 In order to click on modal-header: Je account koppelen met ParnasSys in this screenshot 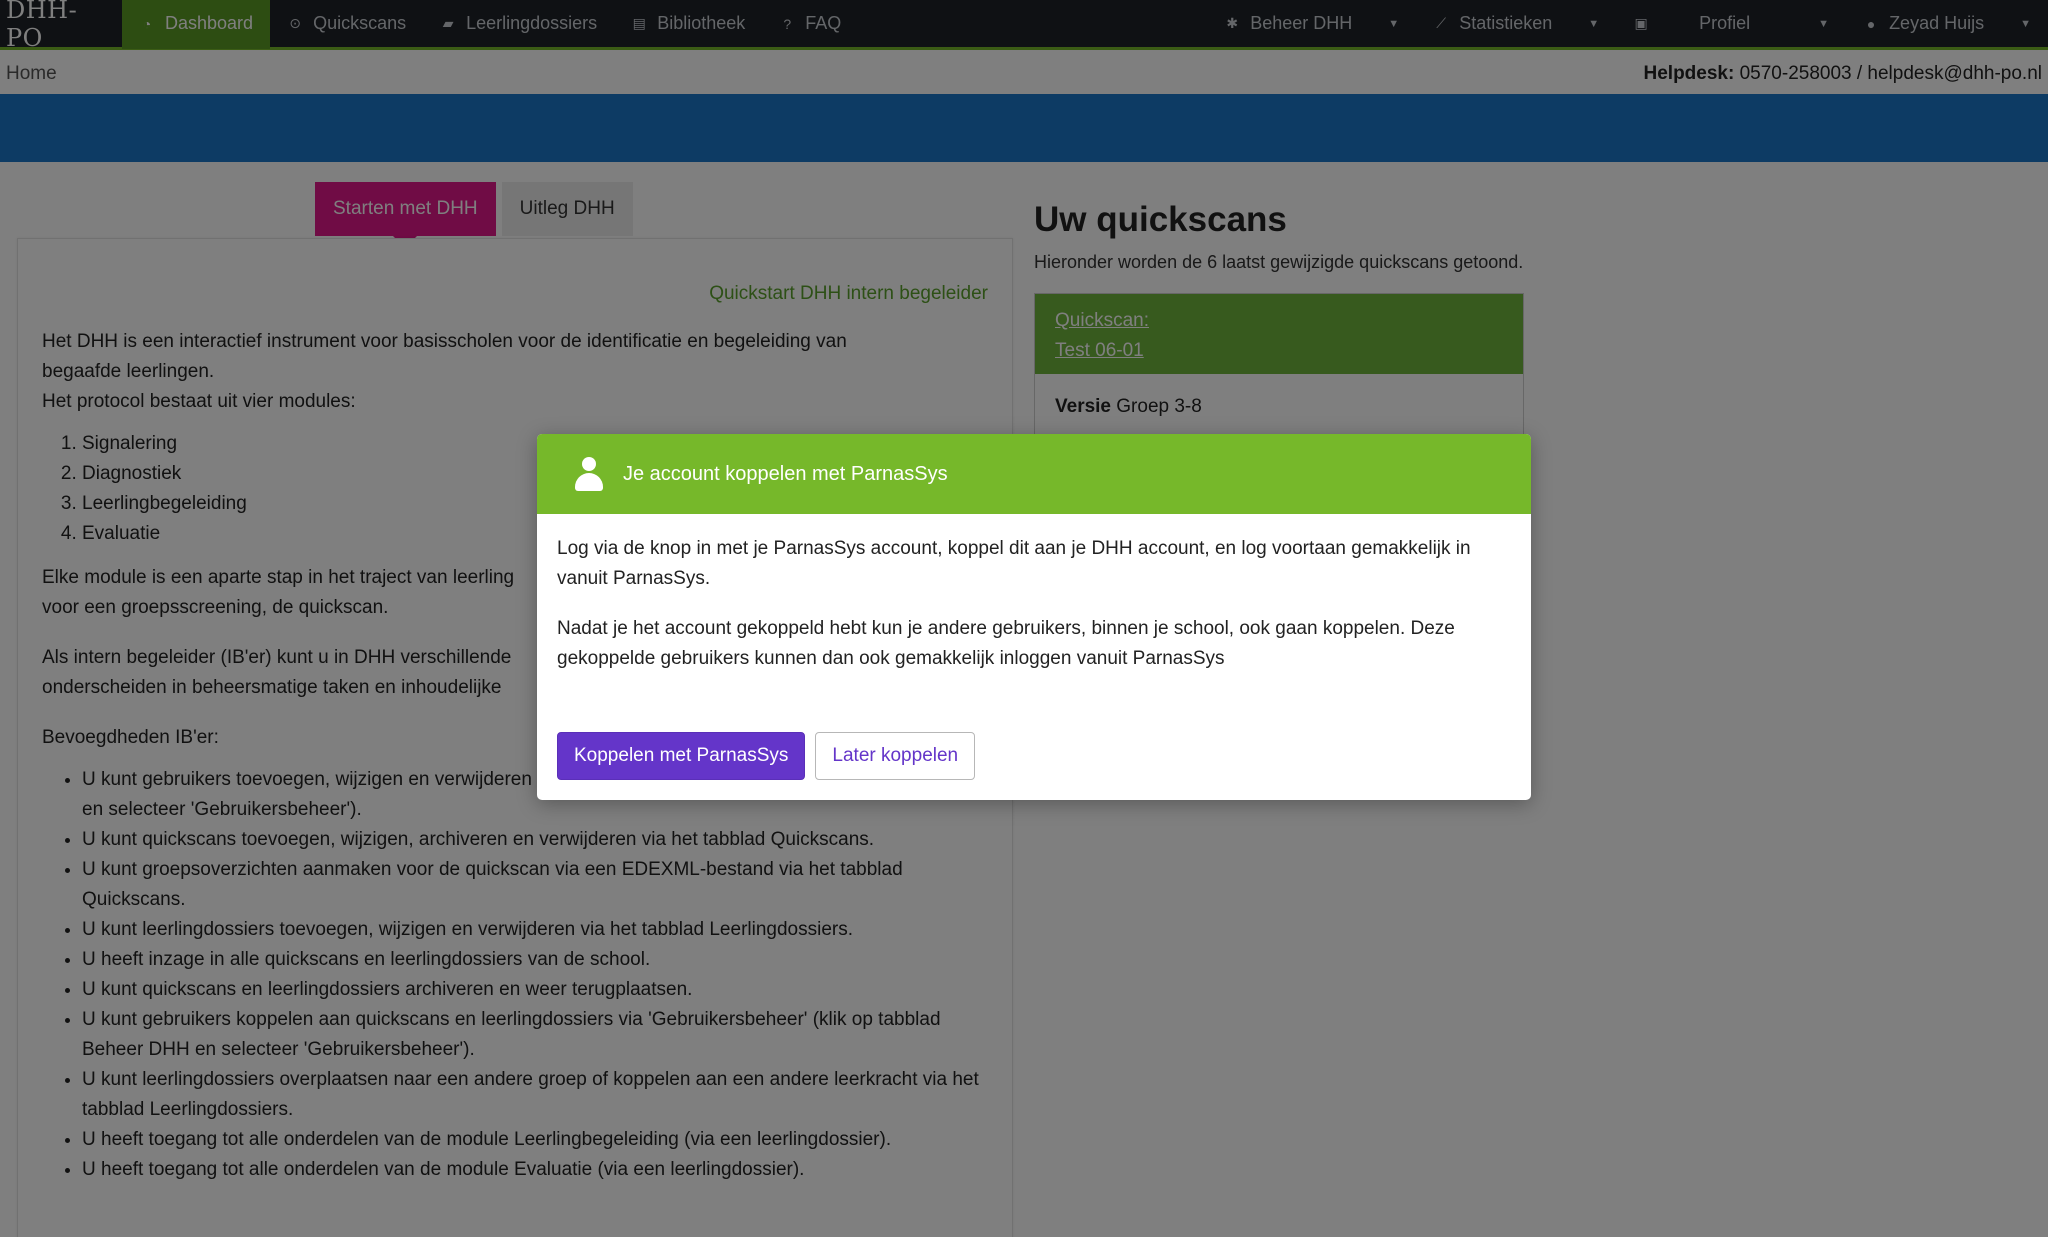, I will do `click(1034, 474)`.